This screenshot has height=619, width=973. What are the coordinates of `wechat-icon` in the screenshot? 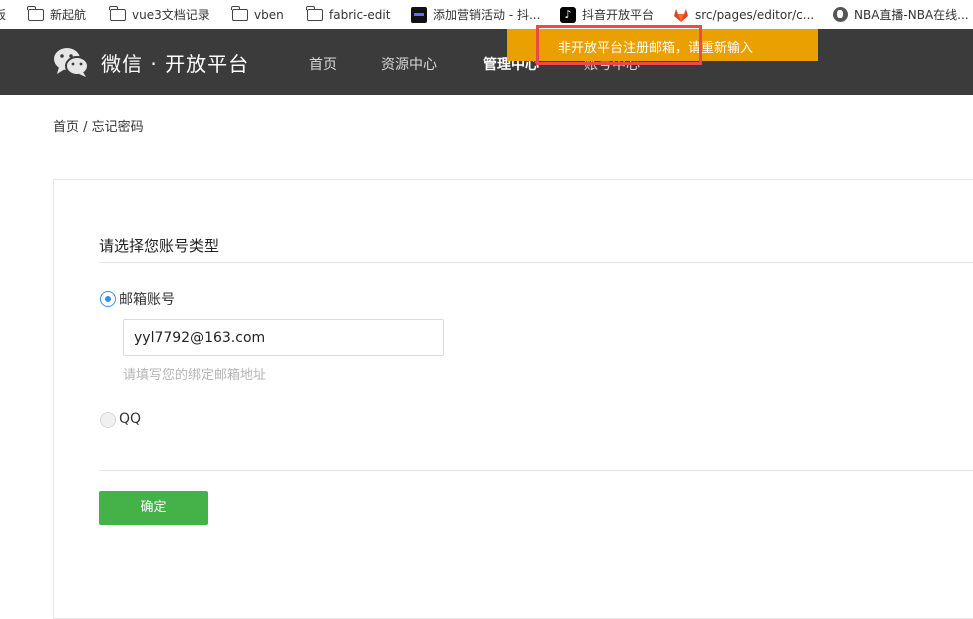 It's located at (71, 62).